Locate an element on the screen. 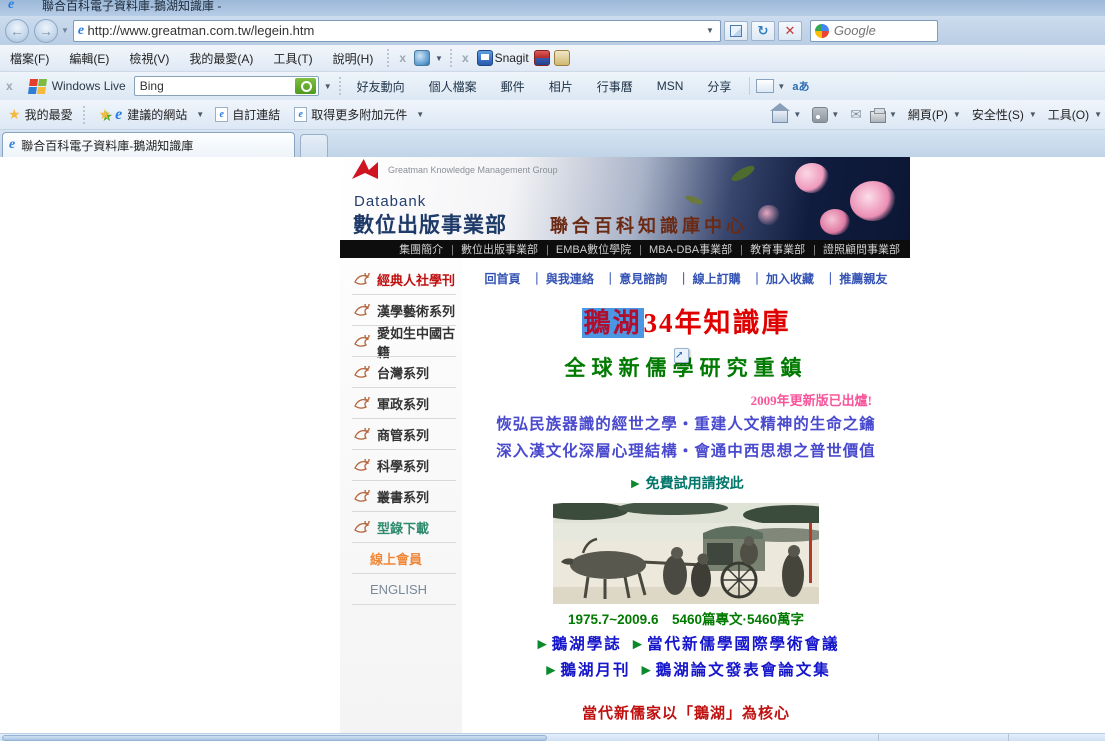  add-favorite-icon: ★ is located at coordinates (102, 114).